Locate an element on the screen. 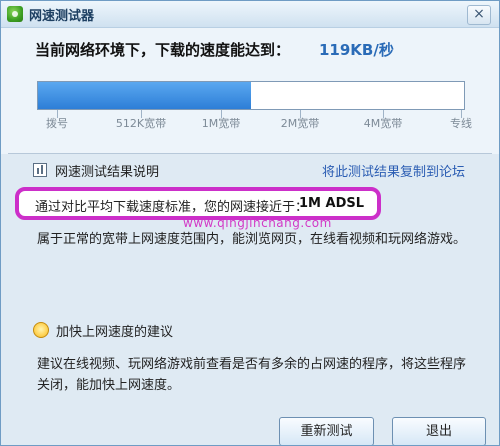 Image resolution: width=500 pixels, height=446 pixels. close-button: × is located at coordinates (479, 15).